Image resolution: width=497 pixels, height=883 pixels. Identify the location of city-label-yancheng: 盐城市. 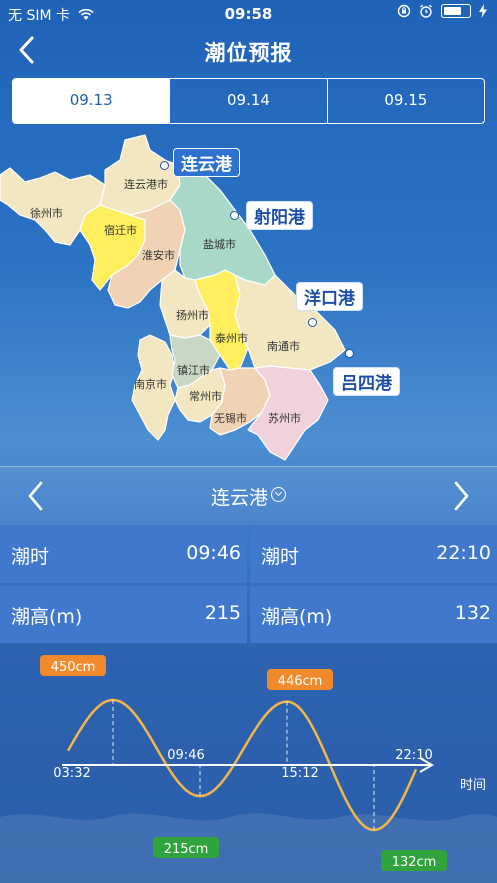
(219, 244).